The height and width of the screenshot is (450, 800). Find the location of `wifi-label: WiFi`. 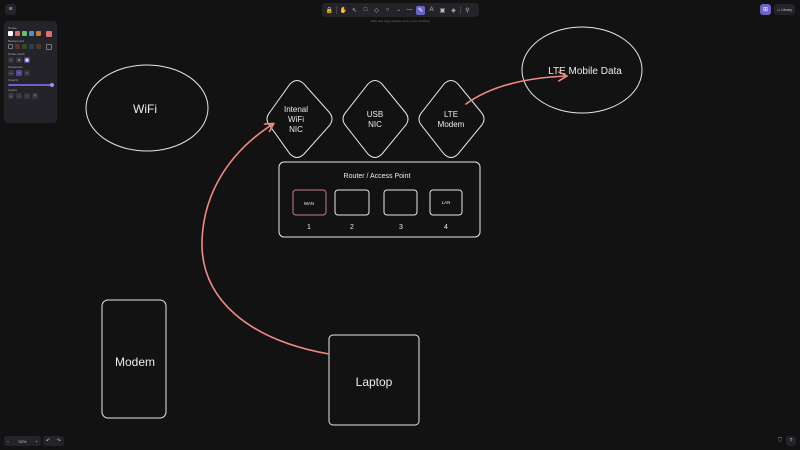

wifi-label: WiFi is located at coordinates (145, 109).